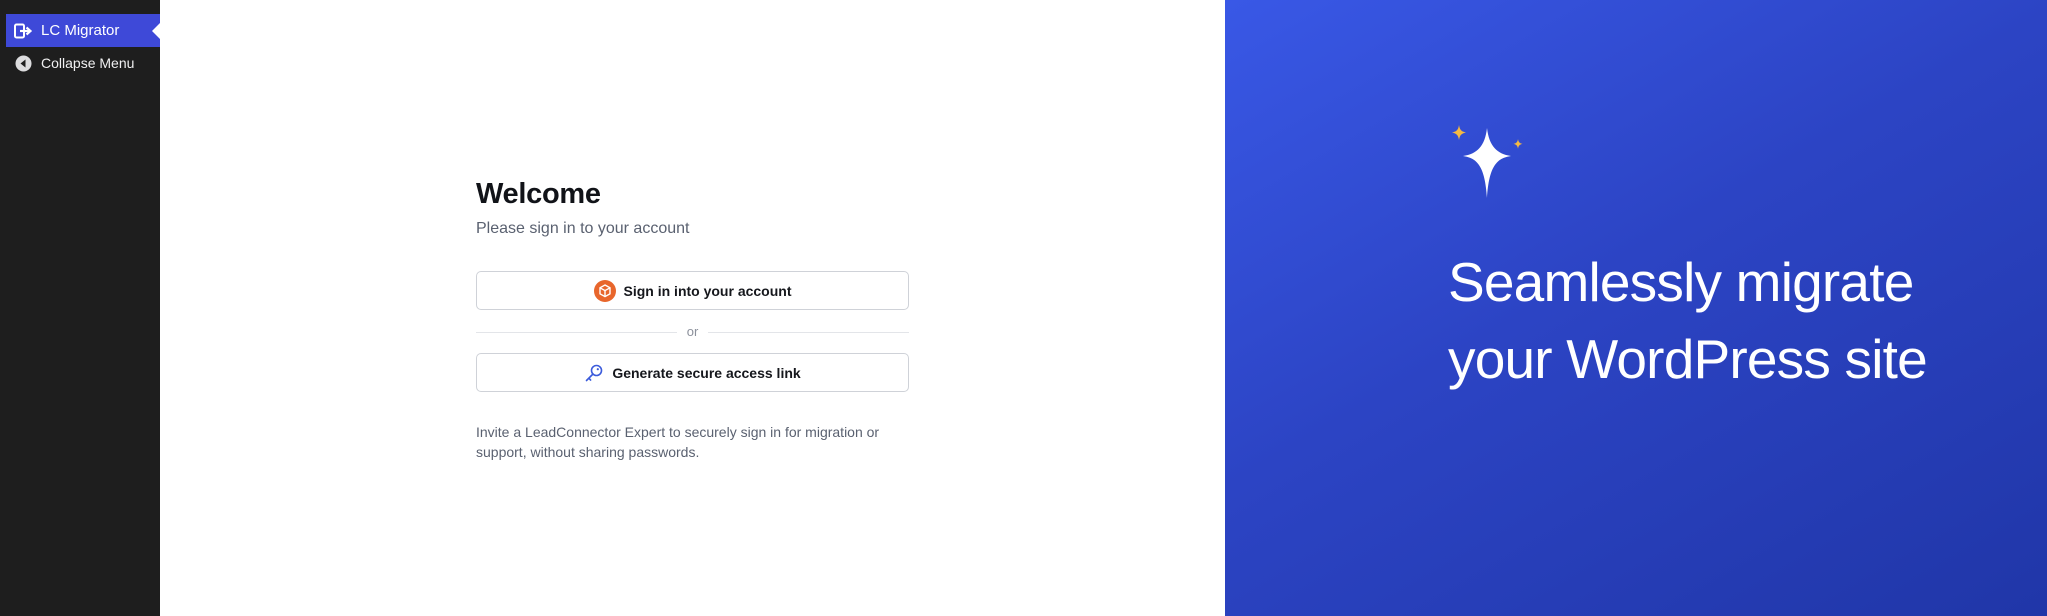 The width and height of the screenshot is (2047, 616). I want to click on signin-button: Sign in into your account, so click(692, 290).